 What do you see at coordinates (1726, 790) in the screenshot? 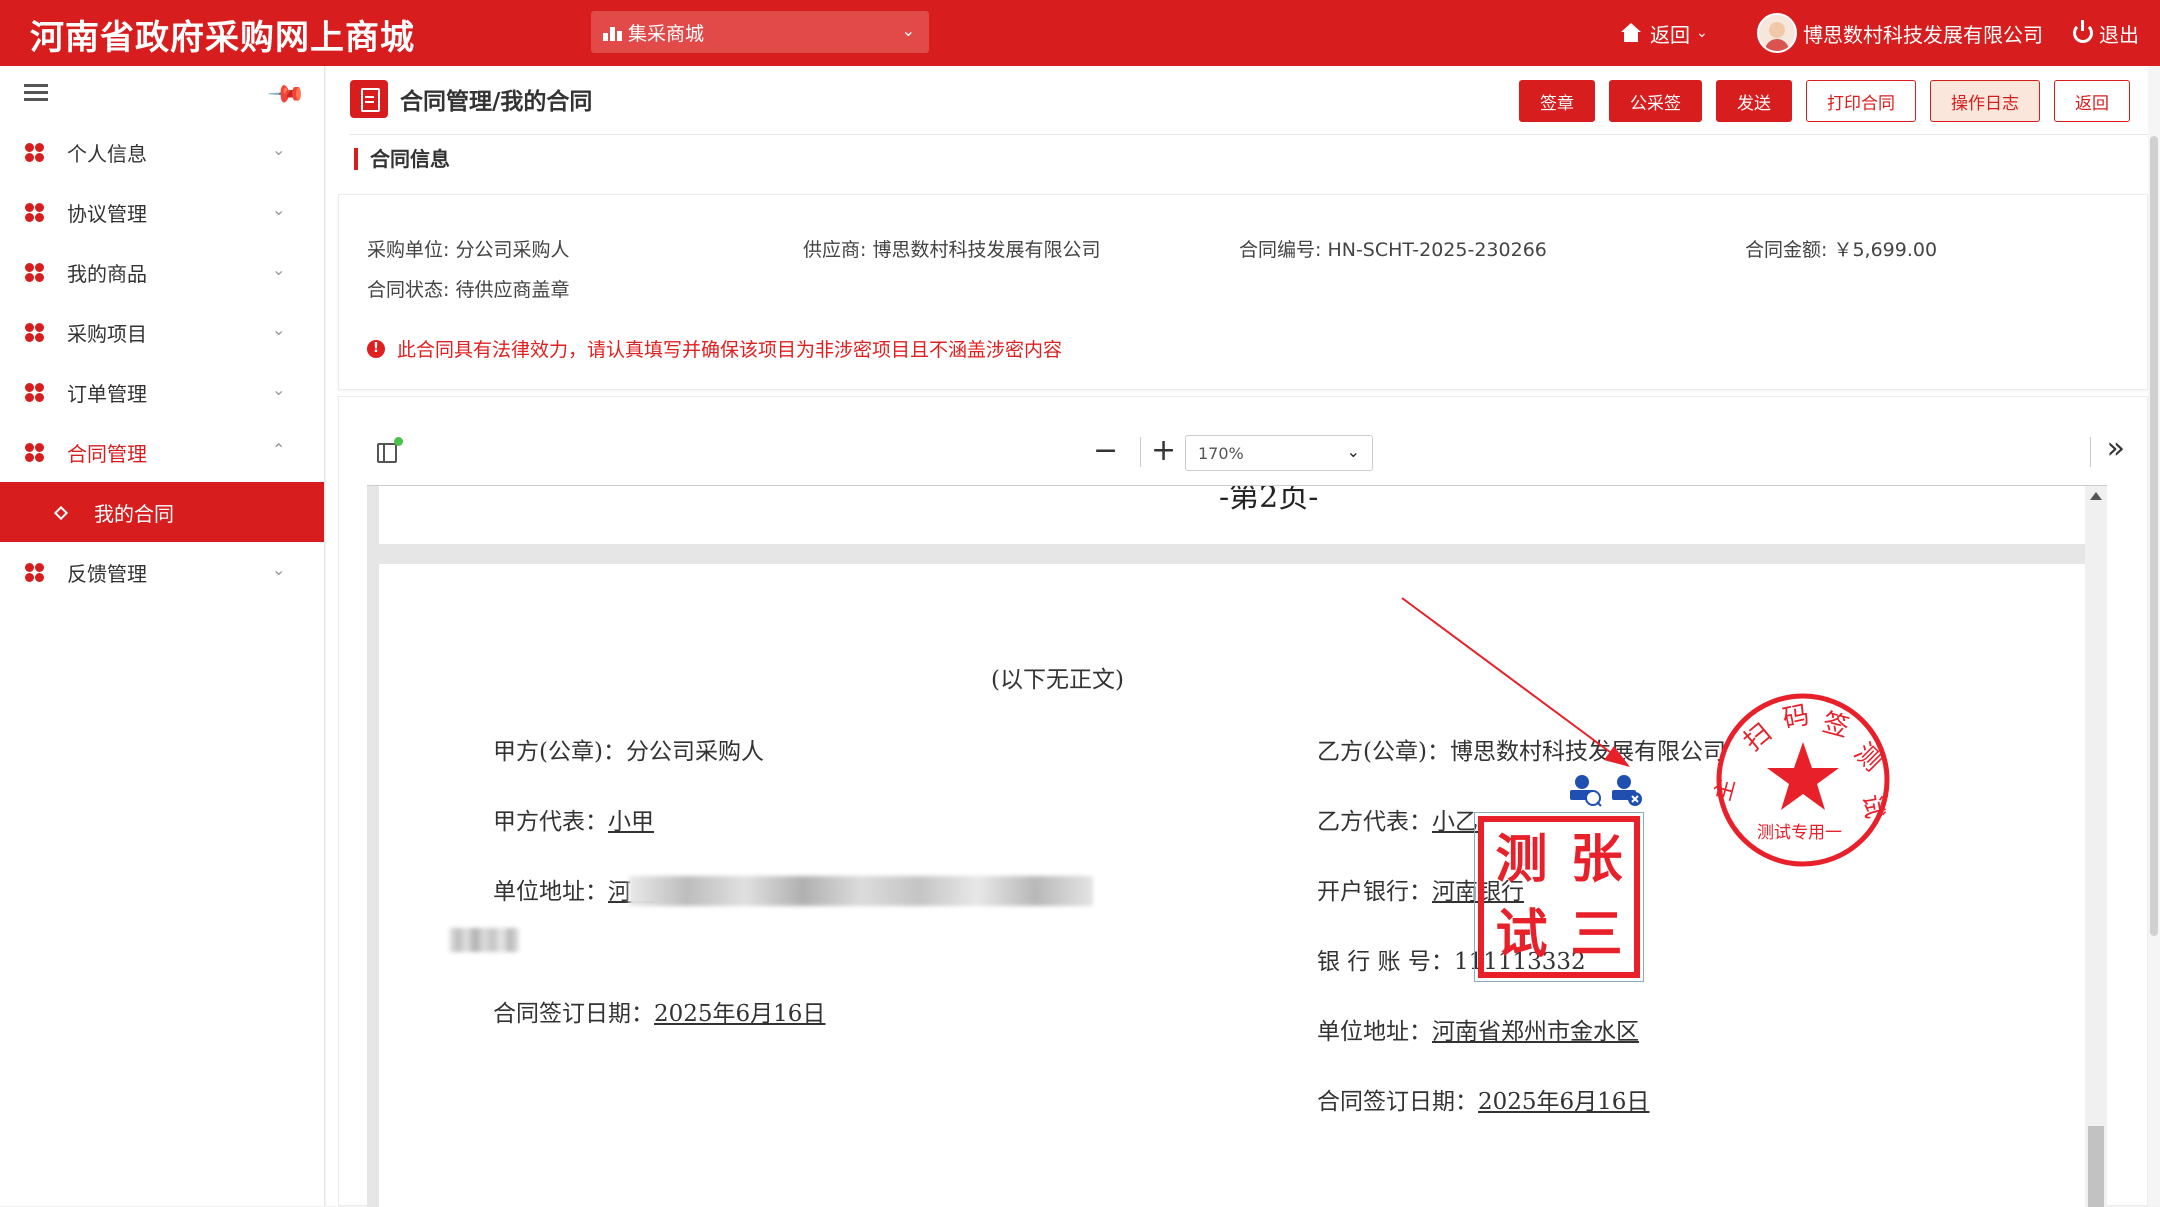
I see `svg-text: 主` at bounding box center [1726, 790].